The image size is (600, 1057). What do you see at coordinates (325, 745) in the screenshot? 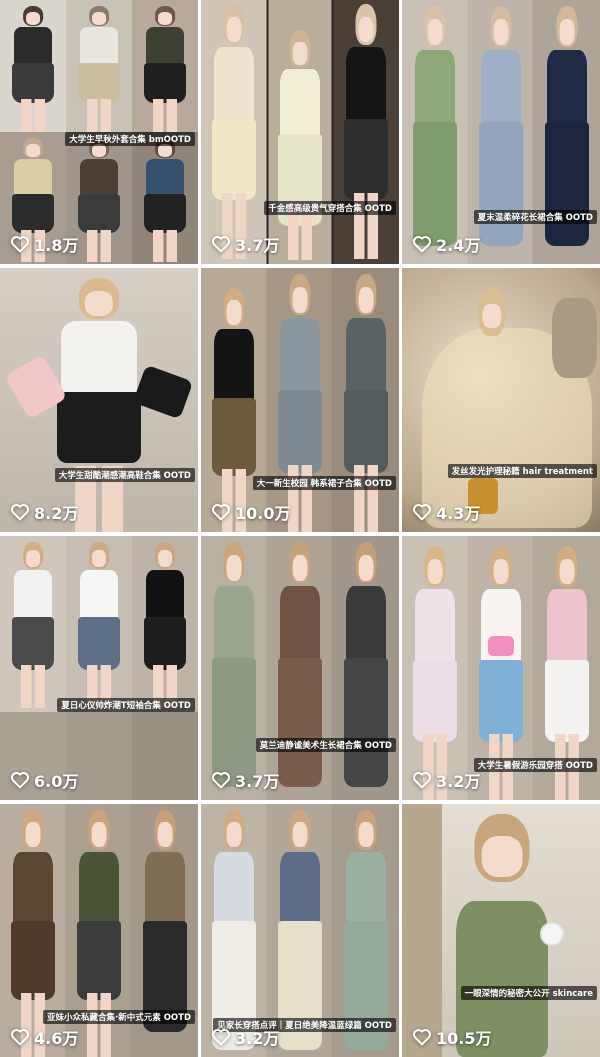
I see `note-title-caption: 莫兰迪静谧美术生长裙合集 OOTD` at bounding box center [325, 745].